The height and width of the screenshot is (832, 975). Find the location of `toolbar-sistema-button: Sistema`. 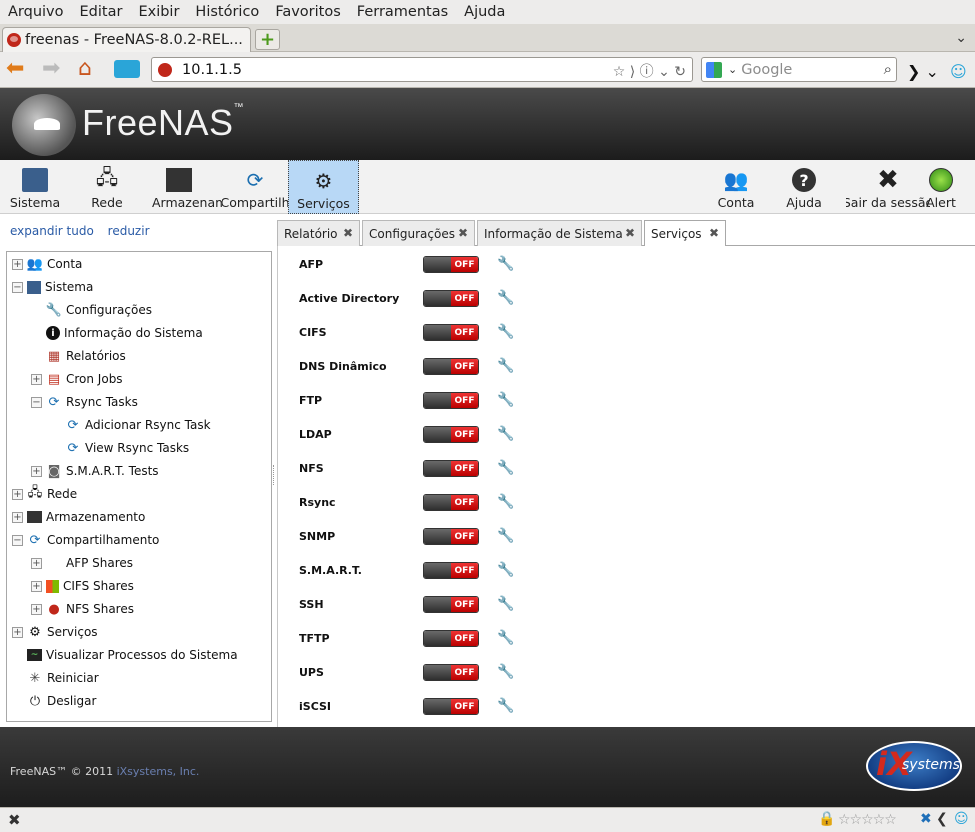

toolbar-sistema-button: Sistema is located at coordinates (35, 187).